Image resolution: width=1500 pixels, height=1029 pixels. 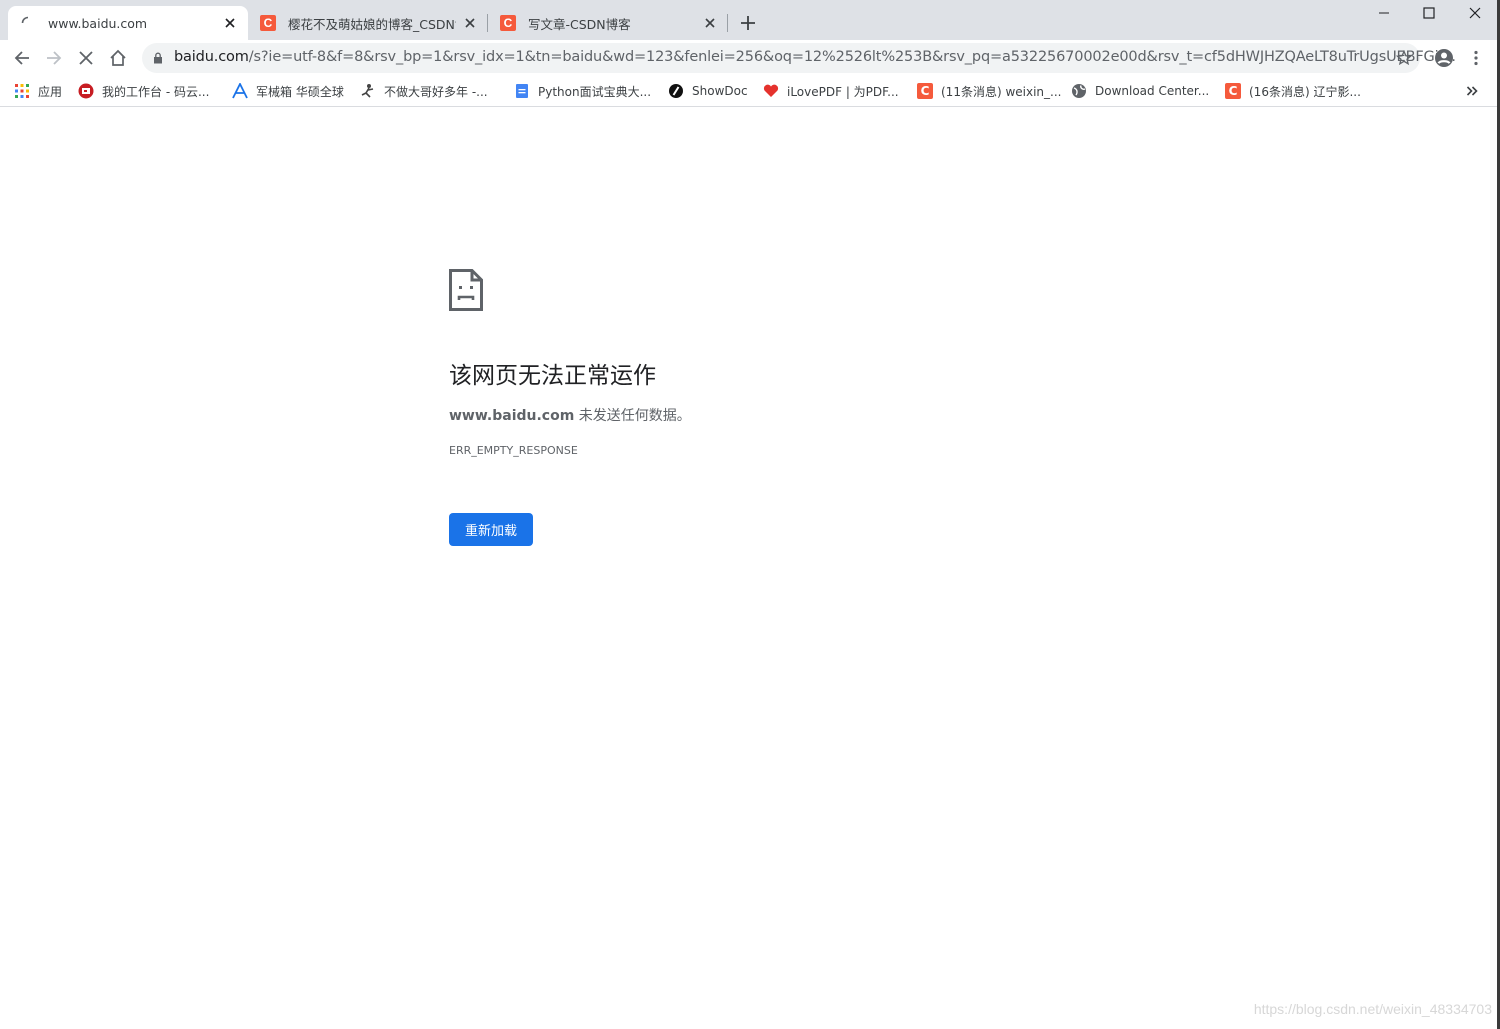 What do you see at coordinates (552, 376) in the screenshot?
I see `error-title: 该网页无法正常运作` at bounding box center [552, 376].